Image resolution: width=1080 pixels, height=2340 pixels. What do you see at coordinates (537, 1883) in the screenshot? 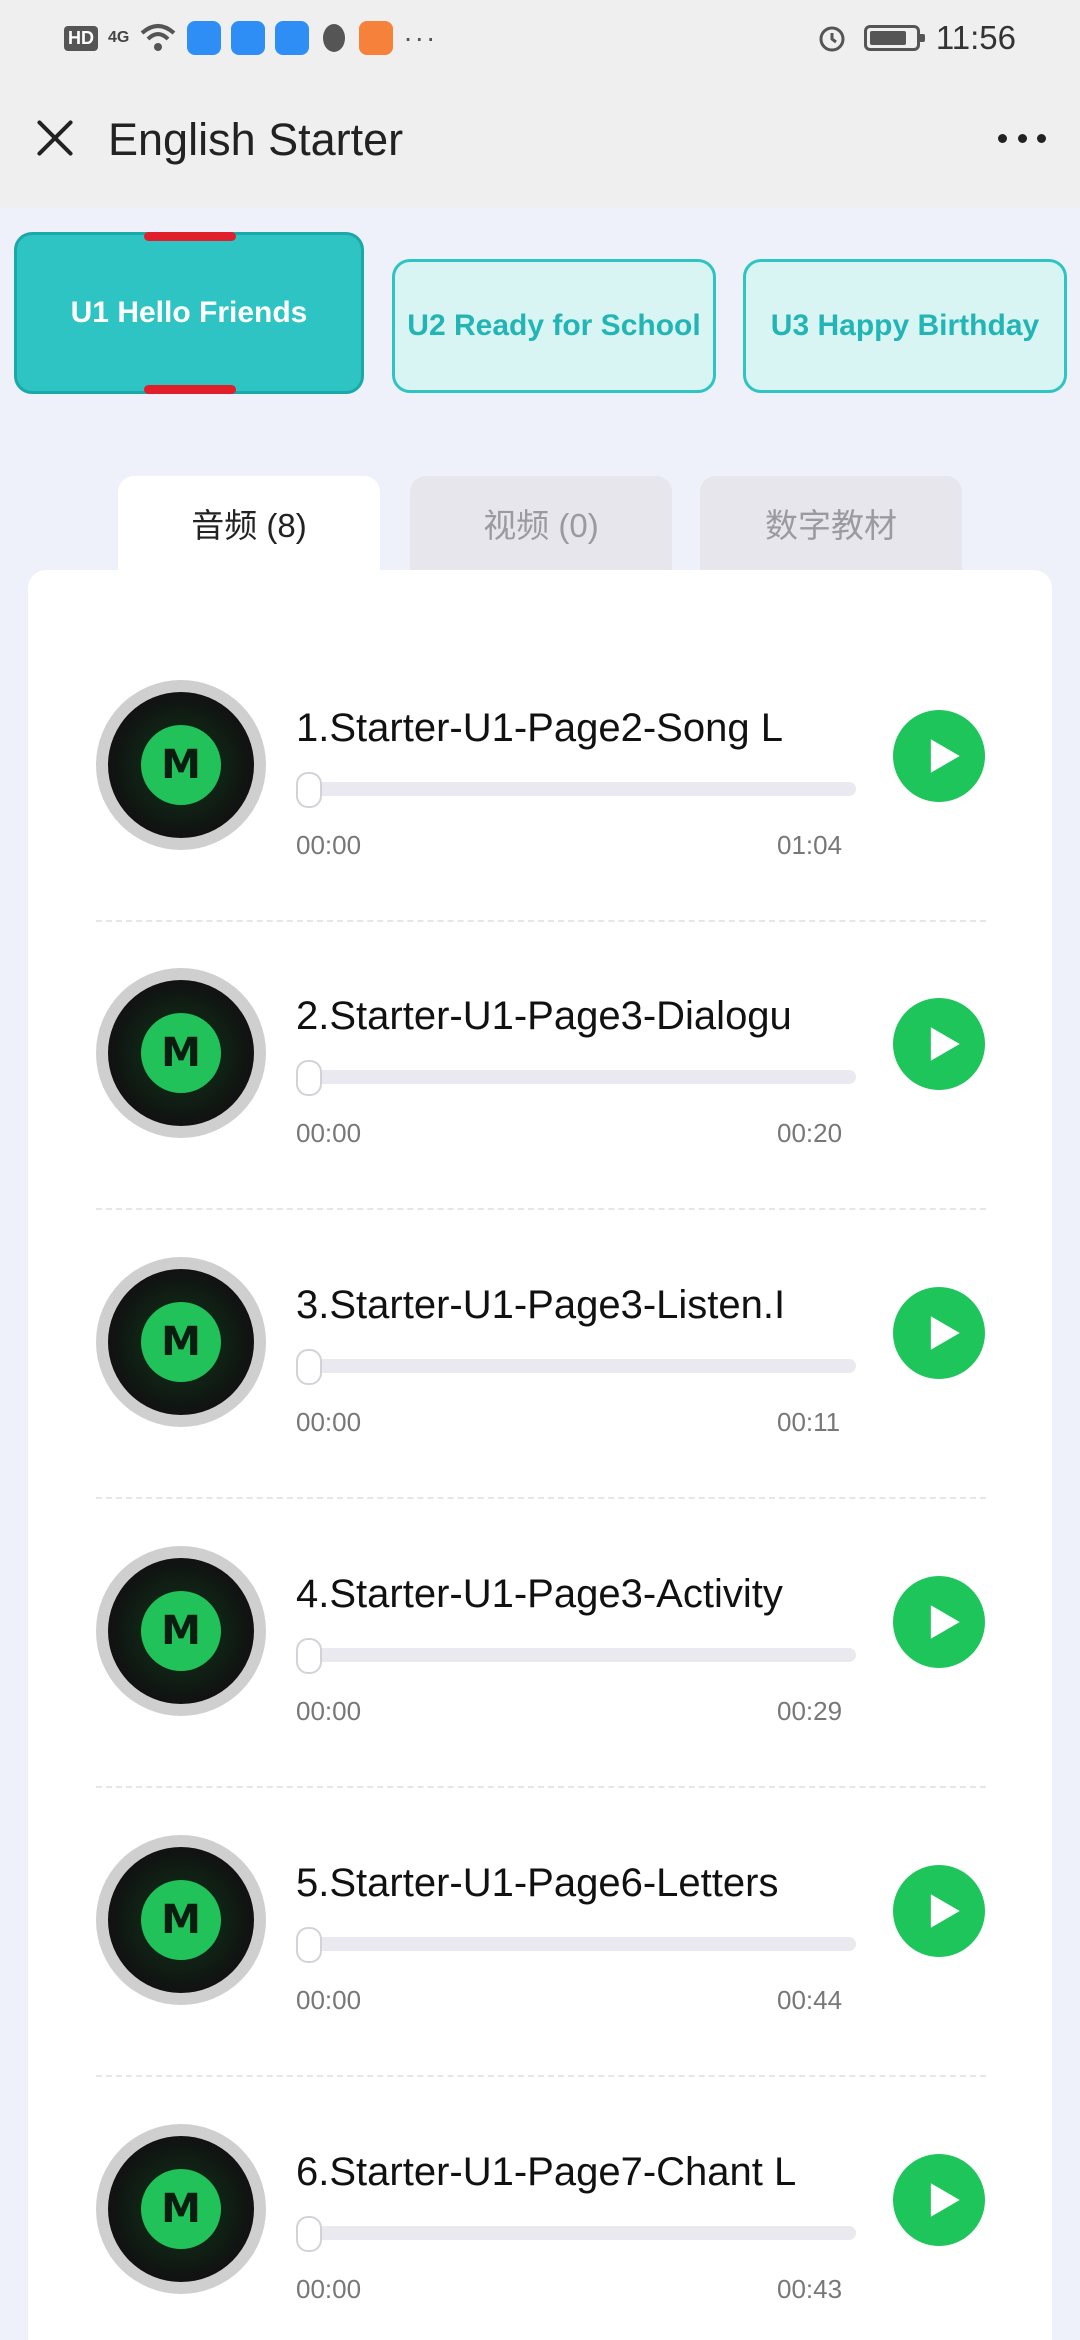
I see `track-title: 5.Starter-U1-Page6-Letters` at bounding box center [537, 1883].